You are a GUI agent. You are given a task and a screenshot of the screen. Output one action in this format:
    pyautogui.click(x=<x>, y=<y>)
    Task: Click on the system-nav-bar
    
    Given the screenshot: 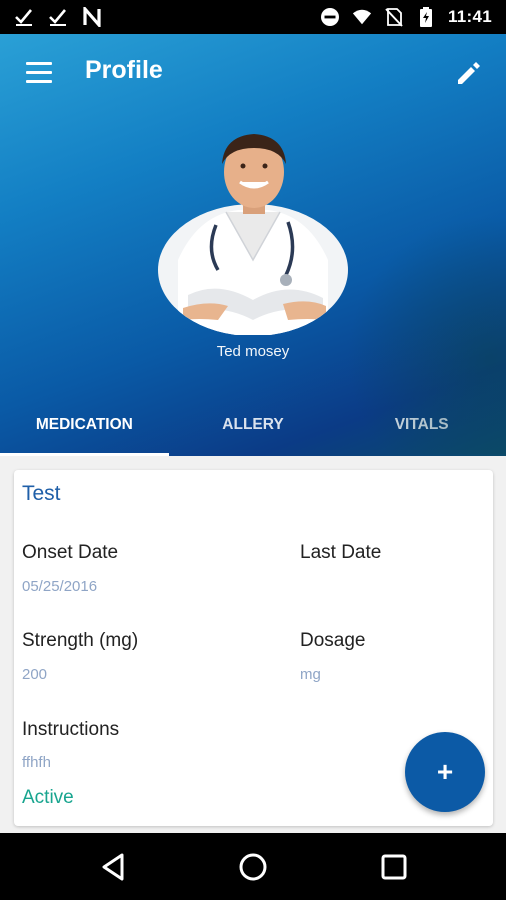 What is the action you would take?
    pyautogui.click(x=253, y=866)
    